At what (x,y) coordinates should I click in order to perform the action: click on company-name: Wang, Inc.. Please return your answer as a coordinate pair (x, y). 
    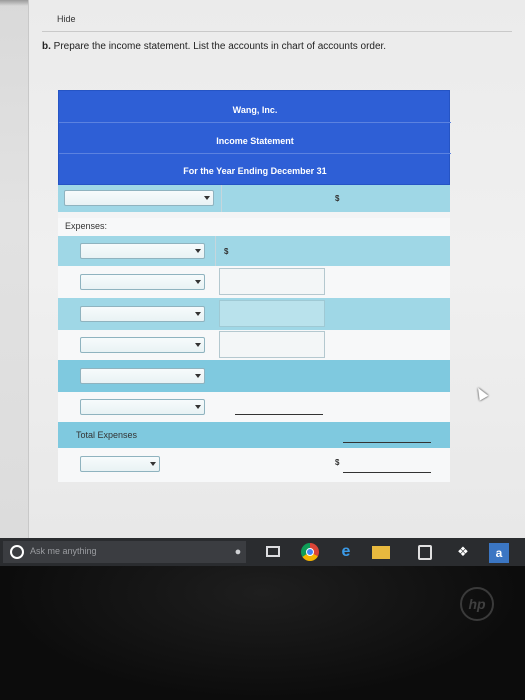
    Looking at the image, I should click on (255, 110).